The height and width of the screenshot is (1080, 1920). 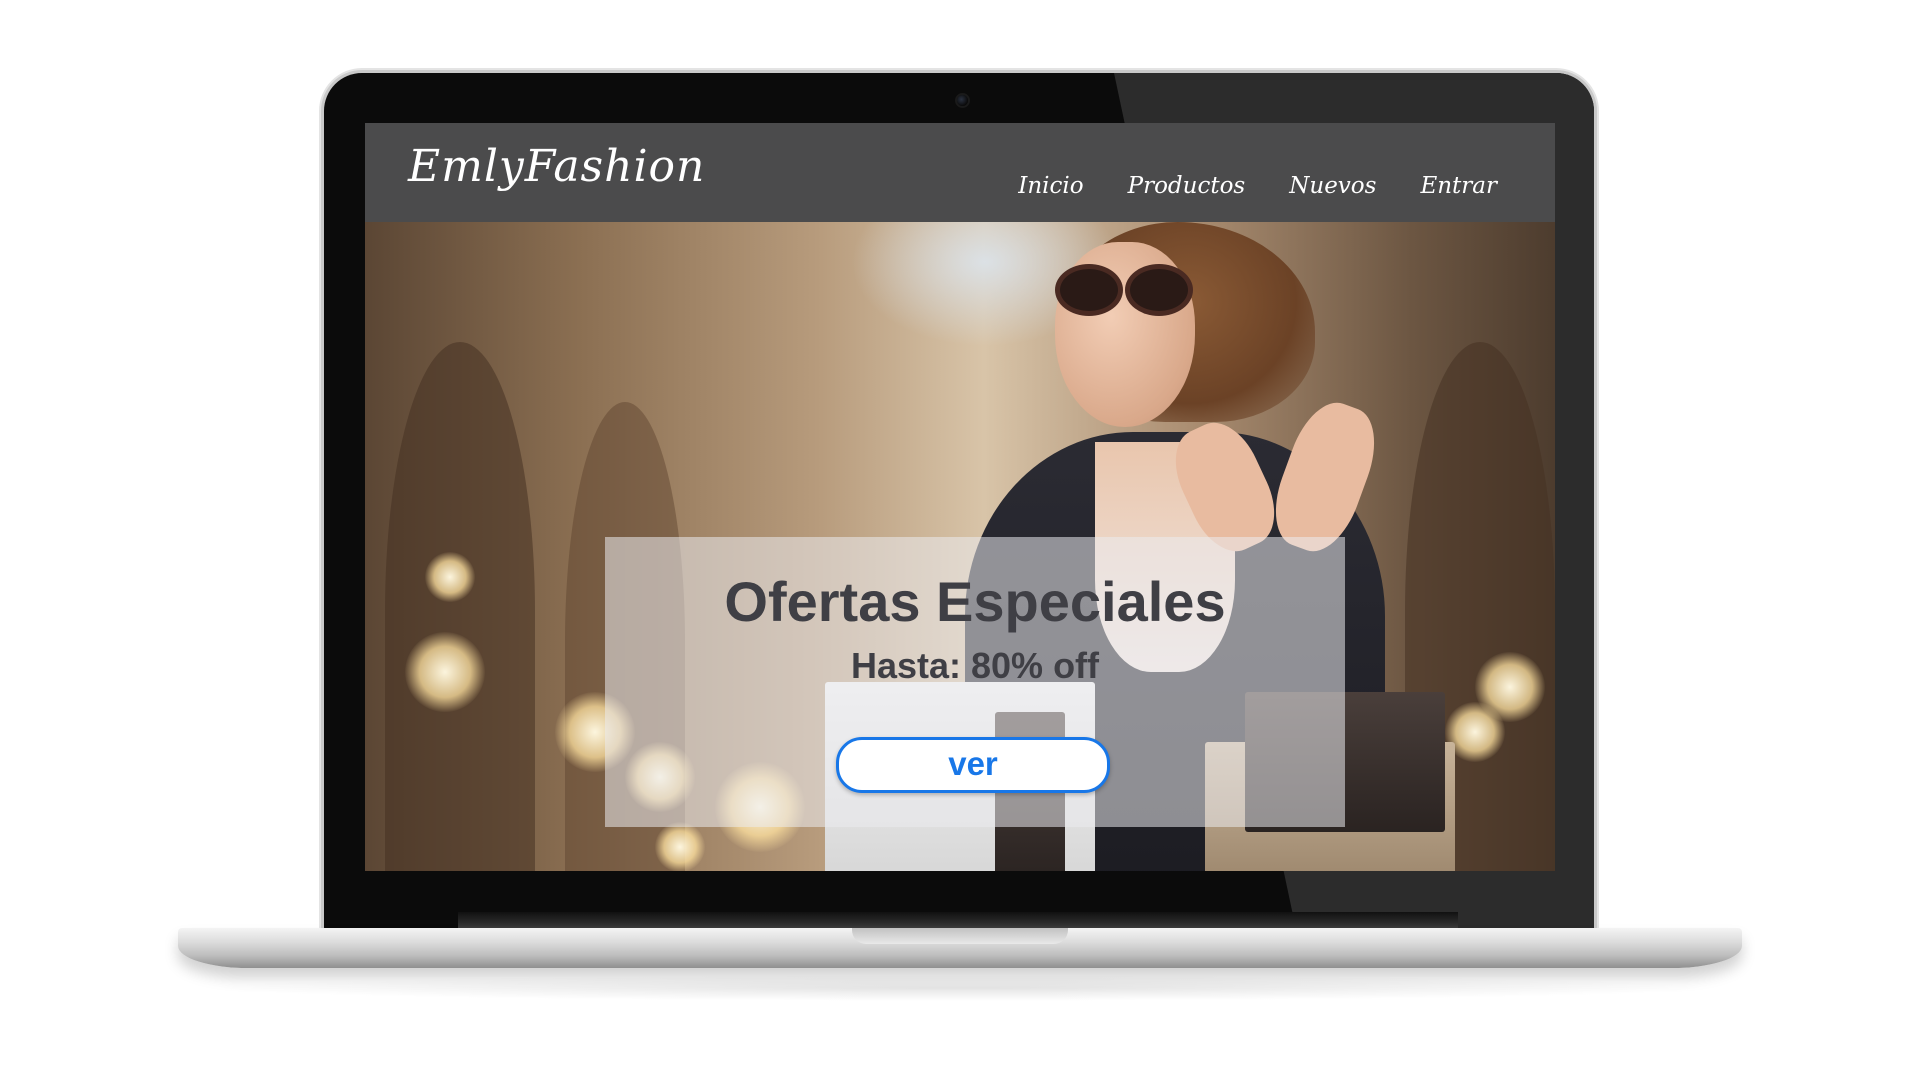 I want to click on sunglasses-icon, so click(x=1130, y=290).